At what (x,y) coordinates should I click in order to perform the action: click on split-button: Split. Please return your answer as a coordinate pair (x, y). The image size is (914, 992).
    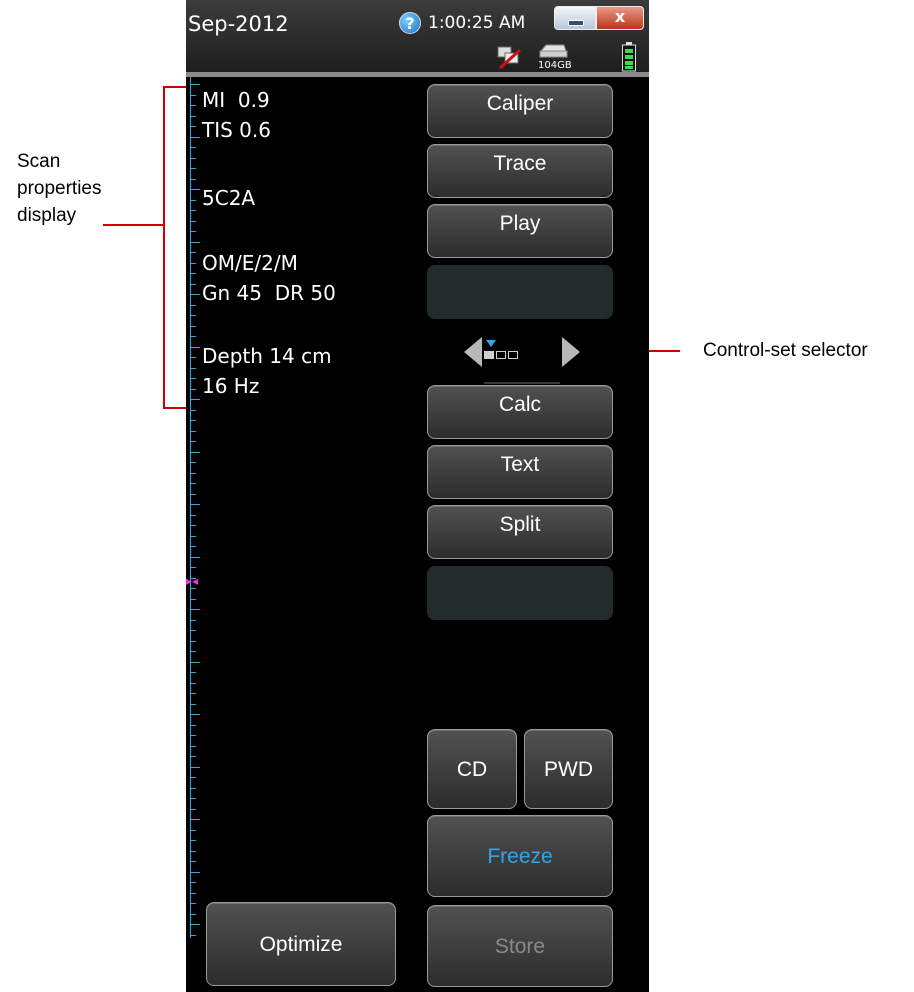
    Looking at the image, I should click on (520, 532).